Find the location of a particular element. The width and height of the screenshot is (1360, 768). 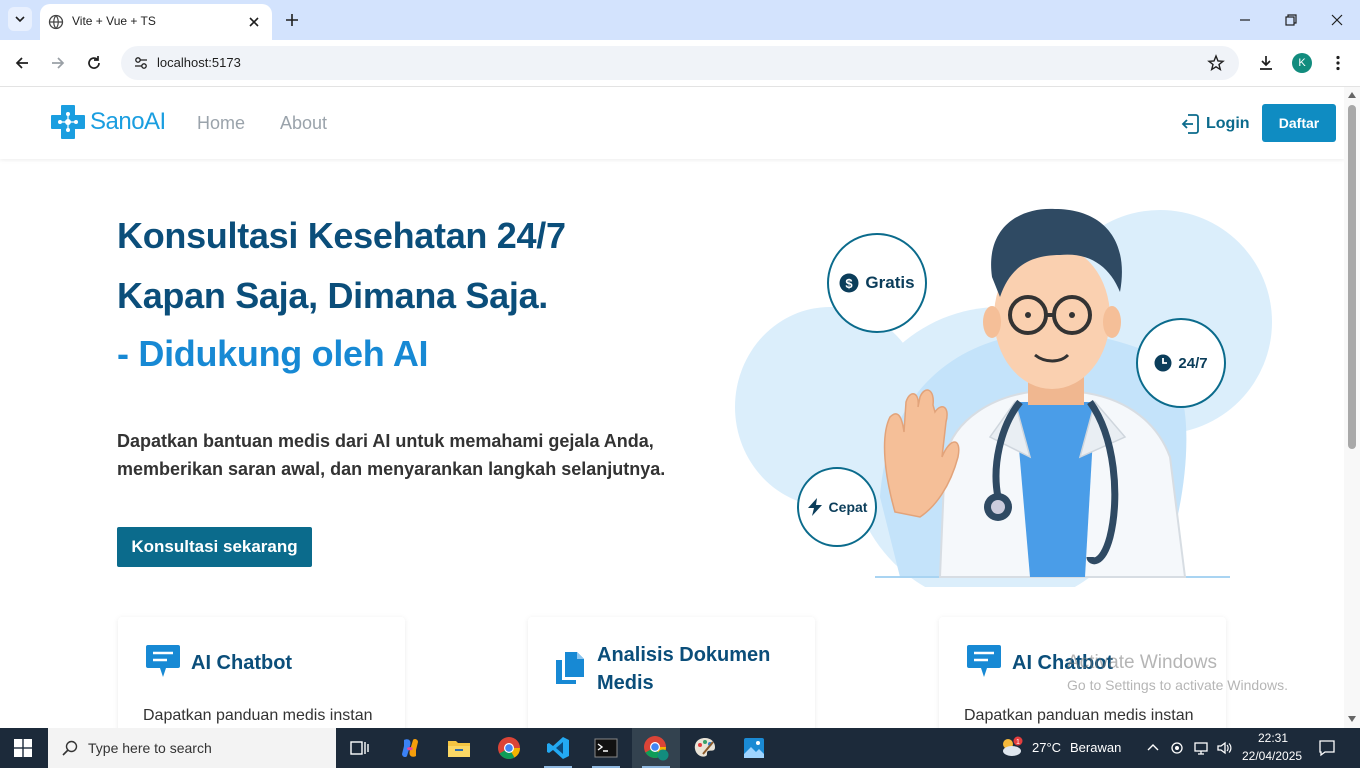

feature-title: Analisis Dokumen Medis is located at coordinates (683, 669).